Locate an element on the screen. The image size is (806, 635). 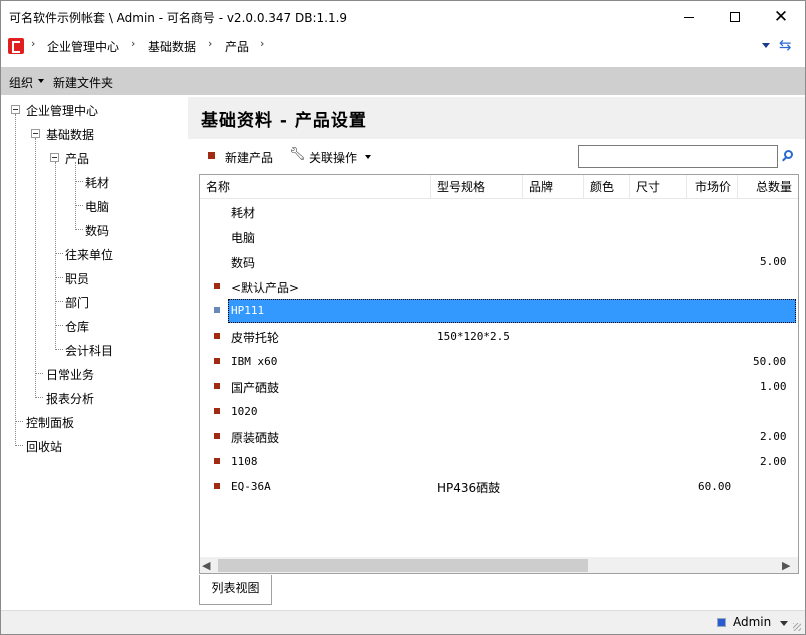
column-header-name: 名称 is located at coordinates (315, 187).